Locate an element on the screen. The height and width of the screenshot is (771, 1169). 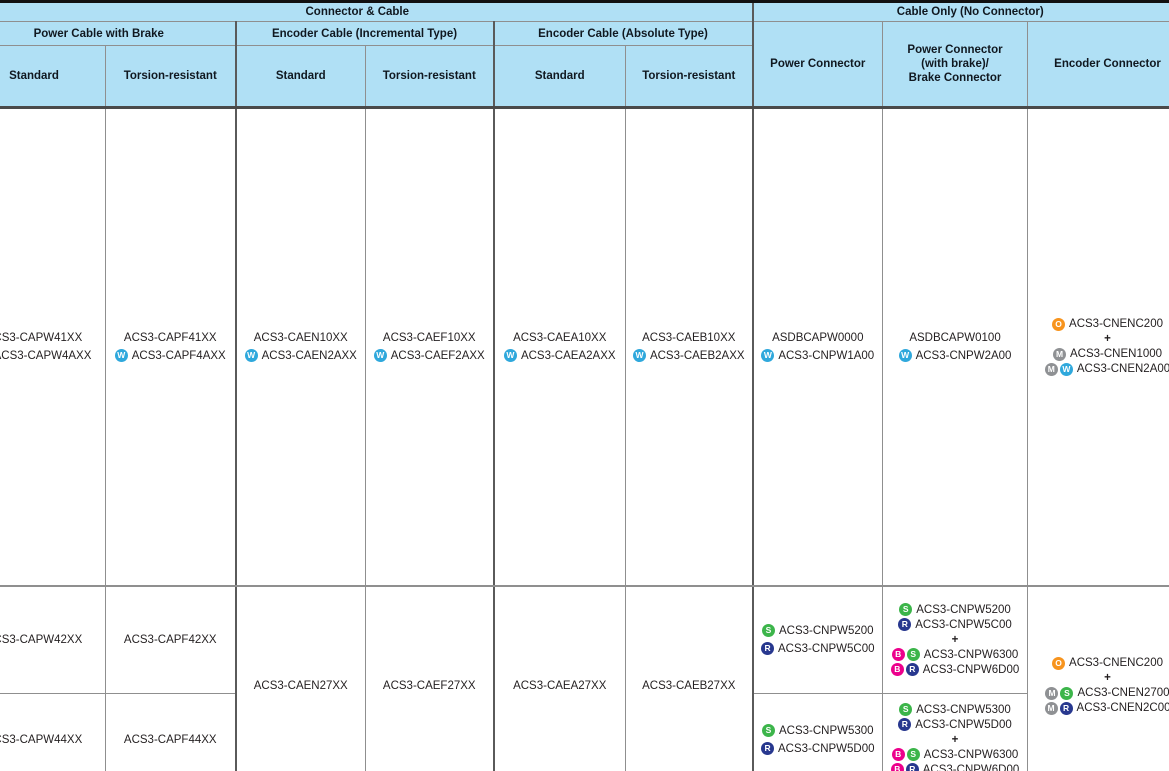
part-number-line: ACS3-CAEB10XX is located at coordinates (689, 338).